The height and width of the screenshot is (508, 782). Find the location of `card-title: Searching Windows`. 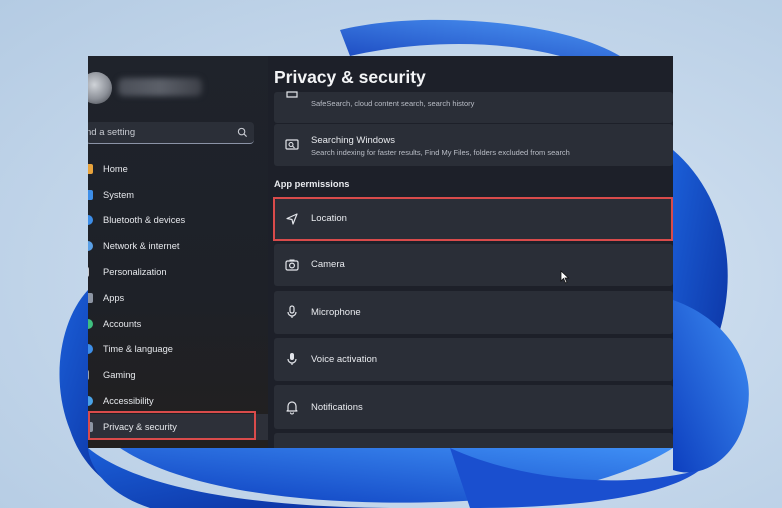

card-title: Searching Windows is located at coordinates (353, 140).